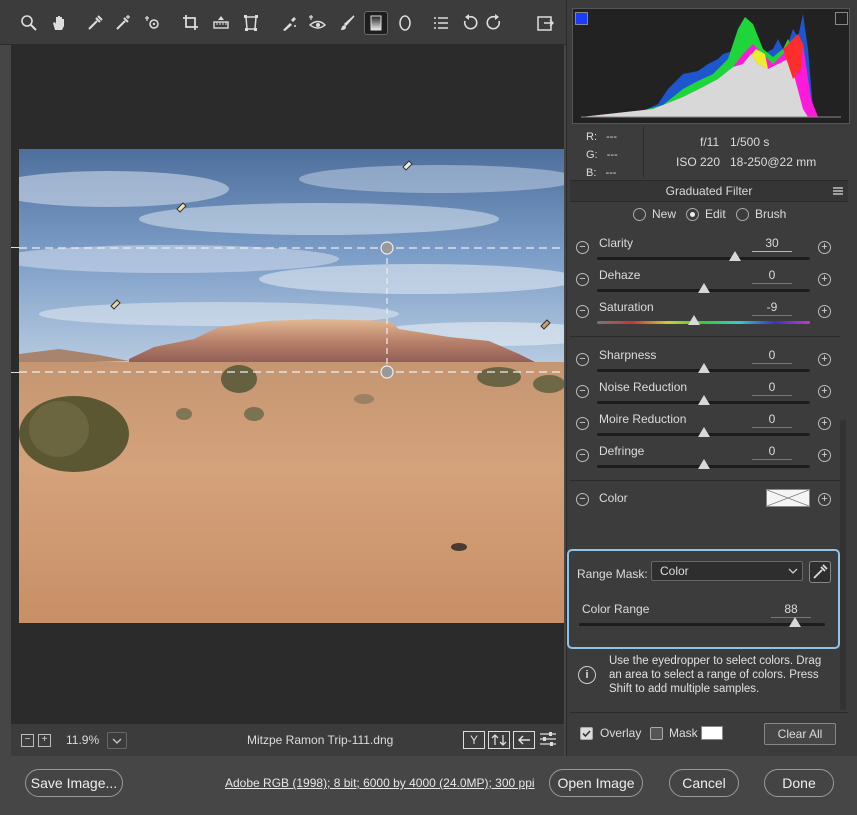  I want to click on straighten-icon, so click(221, 23).